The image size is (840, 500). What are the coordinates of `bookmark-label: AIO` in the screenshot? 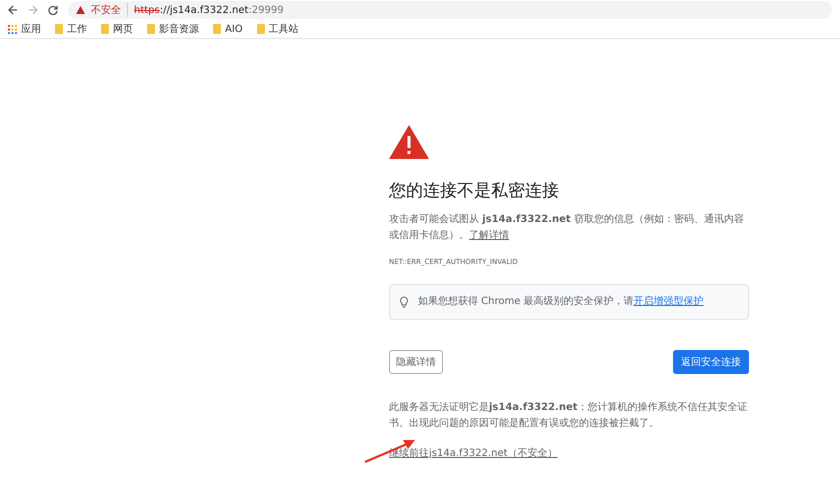 It's located at (234, 29).